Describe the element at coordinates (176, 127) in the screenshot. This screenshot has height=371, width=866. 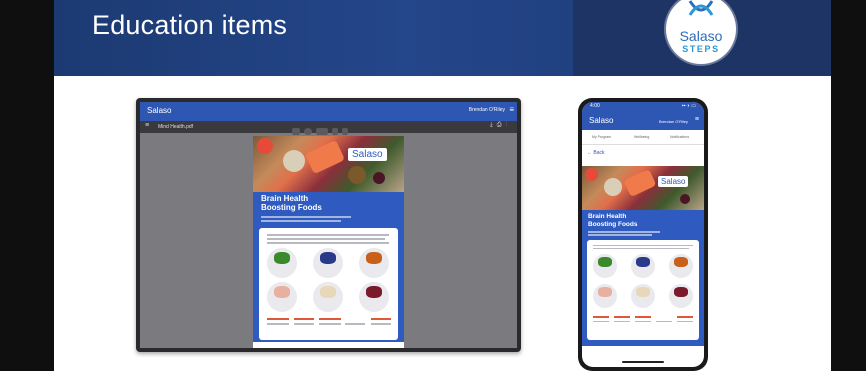
I see `pdf-file-name: Mind Health.pdf` at that location.